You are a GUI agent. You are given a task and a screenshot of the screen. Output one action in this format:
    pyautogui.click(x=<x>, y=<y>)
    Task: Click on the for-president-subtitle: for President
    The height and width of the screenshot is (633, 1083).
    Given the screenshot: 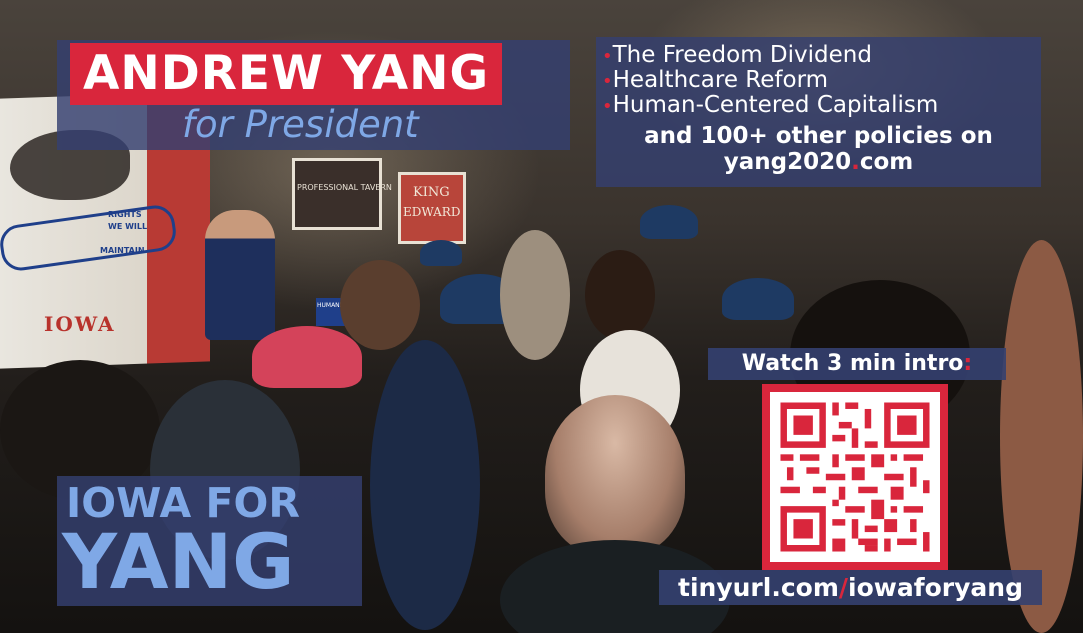 What is the action you would take?
    pyautogui.click(x=300, y=124)
    